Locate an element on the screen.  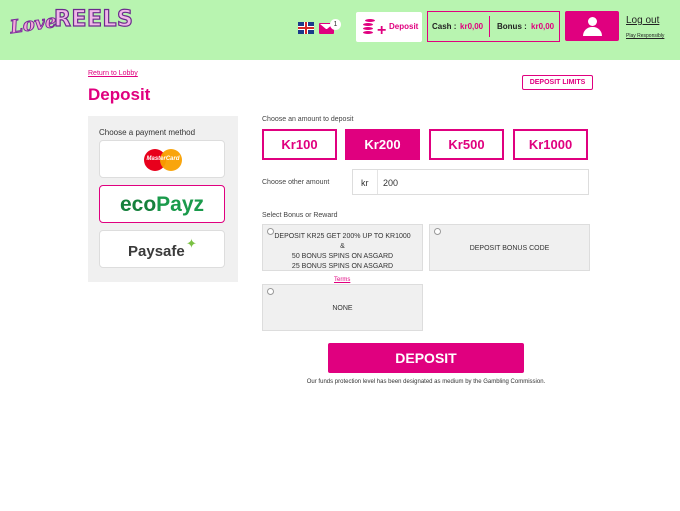
amount-button-100: Kr100 is located at coordinates (299, 144).